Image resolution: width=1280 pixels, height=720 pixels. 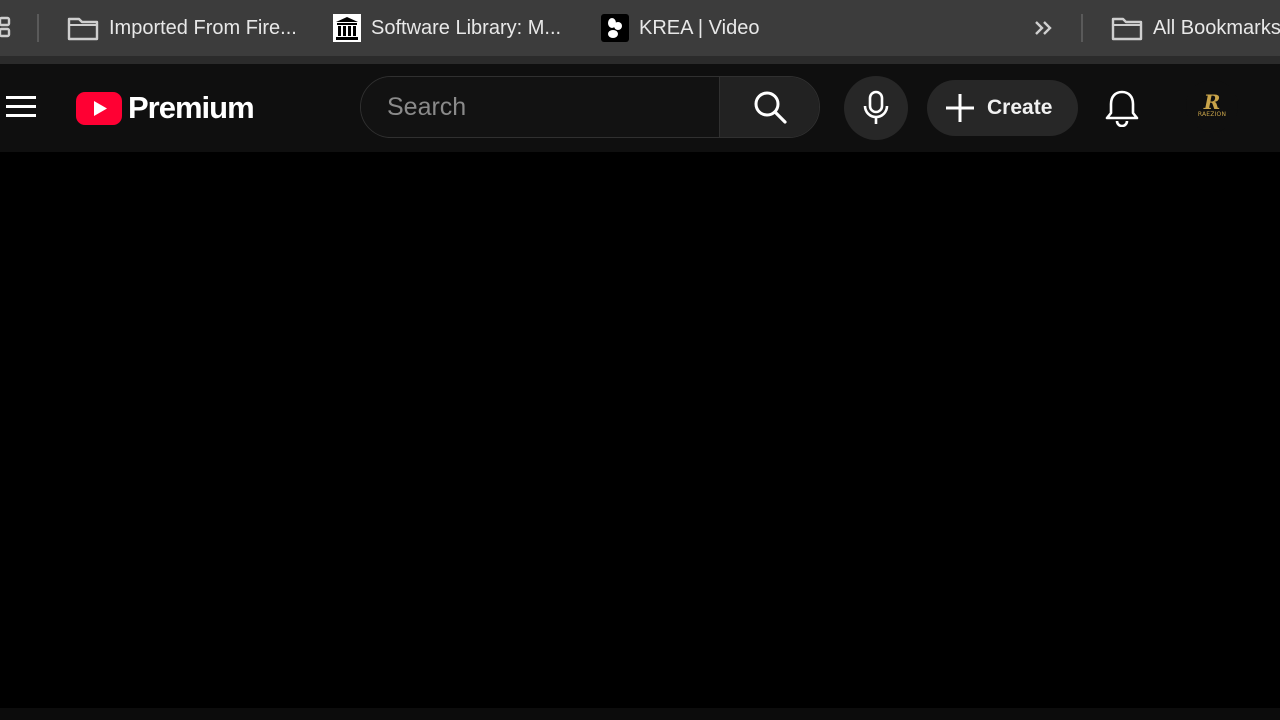 I want to click on youtube-header: Premium Create R RAEZION, so click(x=640, y=108).